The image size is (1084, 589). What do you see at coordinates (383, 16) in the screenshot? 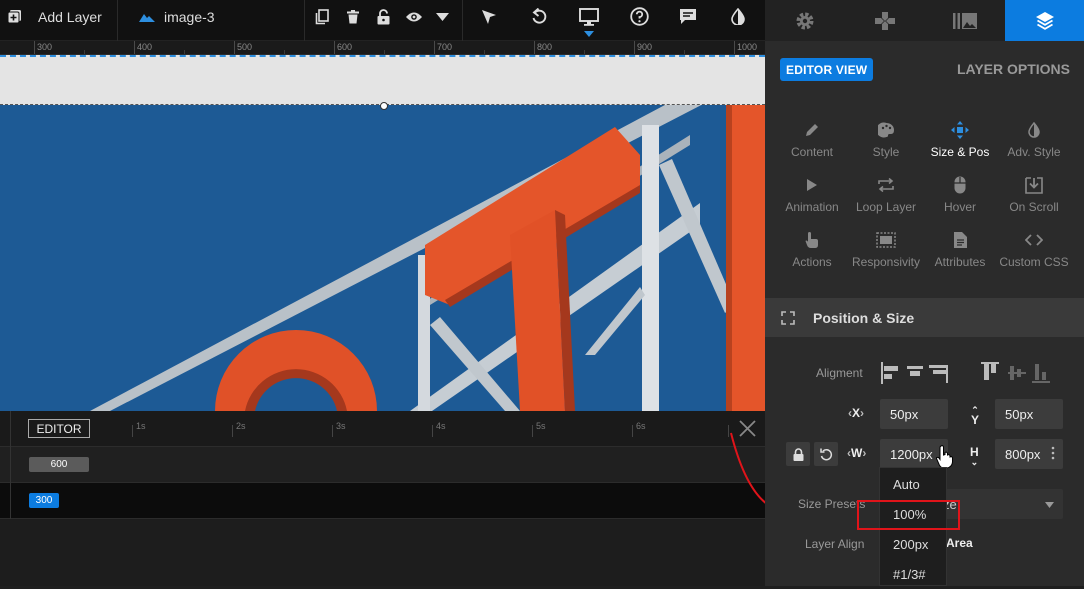
I see `lock-icon` at bounding box center [383, 16].